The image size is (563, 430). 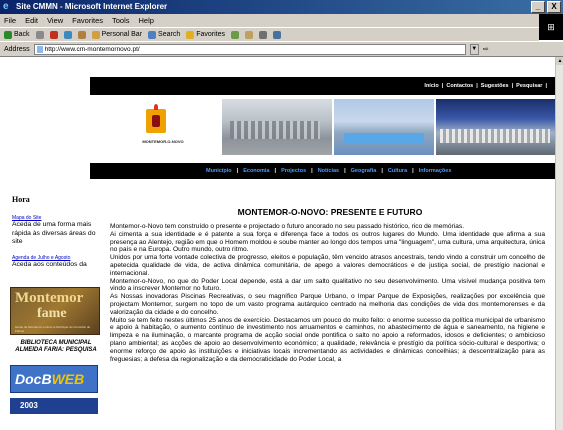 What do you see at coordinates (55, 20) in the screenshot?
I see `menu-view: View` at bounding box center [55, 20].